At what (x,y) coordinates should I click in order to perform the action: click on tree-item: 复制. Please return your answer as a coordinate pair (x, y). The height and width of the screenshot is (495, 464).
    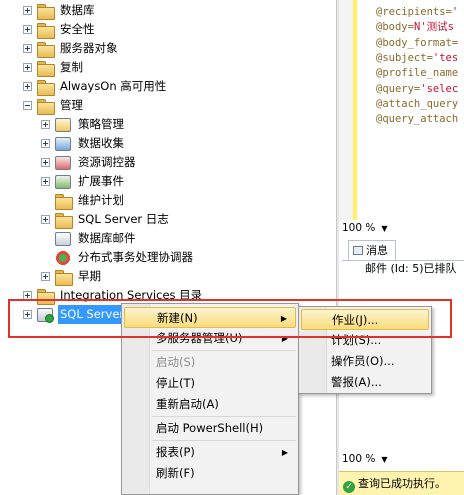
    Looking at the image, I should click on (54, 67).